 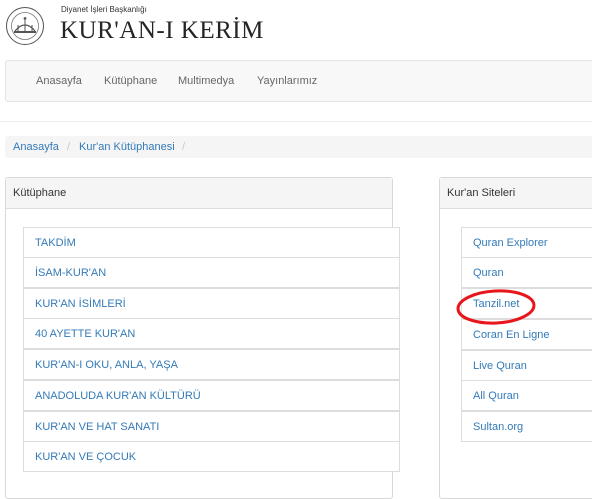 What do you see at coordinates (206, 81) in the screenshot?
I see `nav-item-multimedya: Multimedya` at bounding box center [206, 81].